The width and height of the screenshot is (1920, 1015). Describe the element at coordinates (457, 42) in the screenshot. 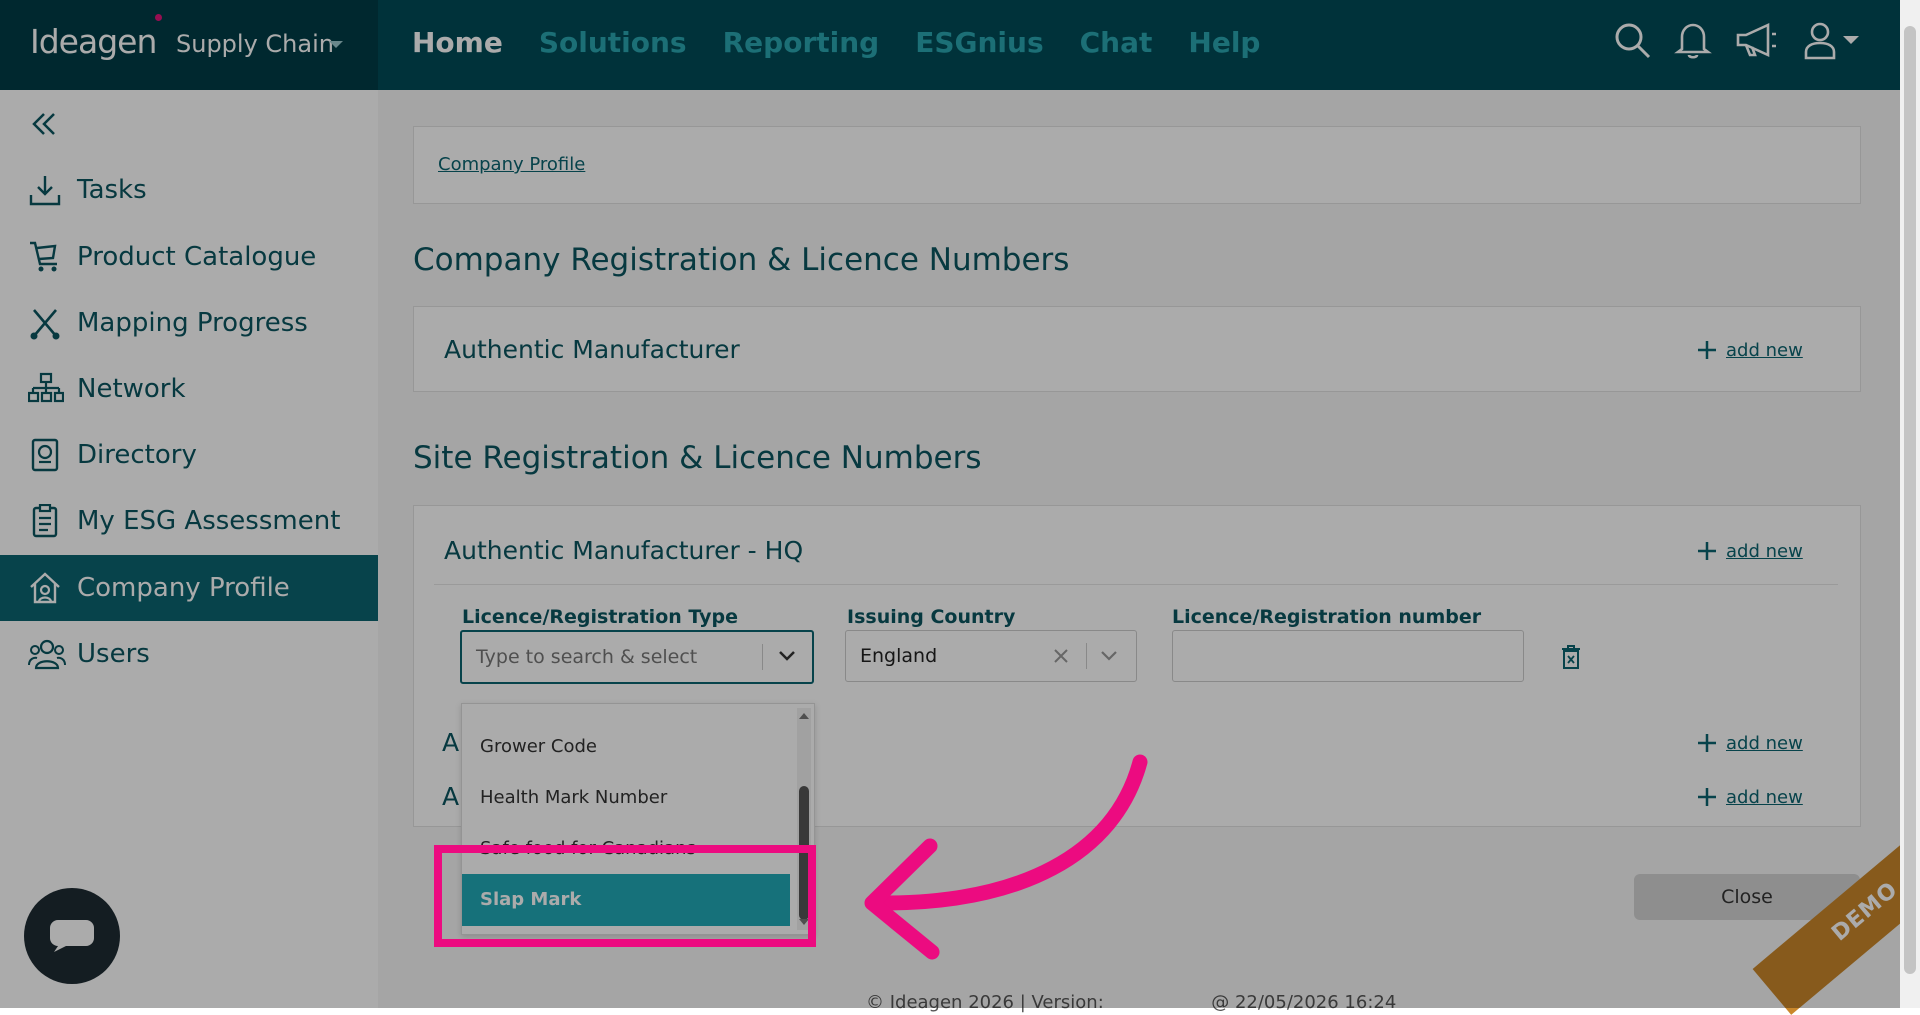

I see `nav-home: Home` at that location.